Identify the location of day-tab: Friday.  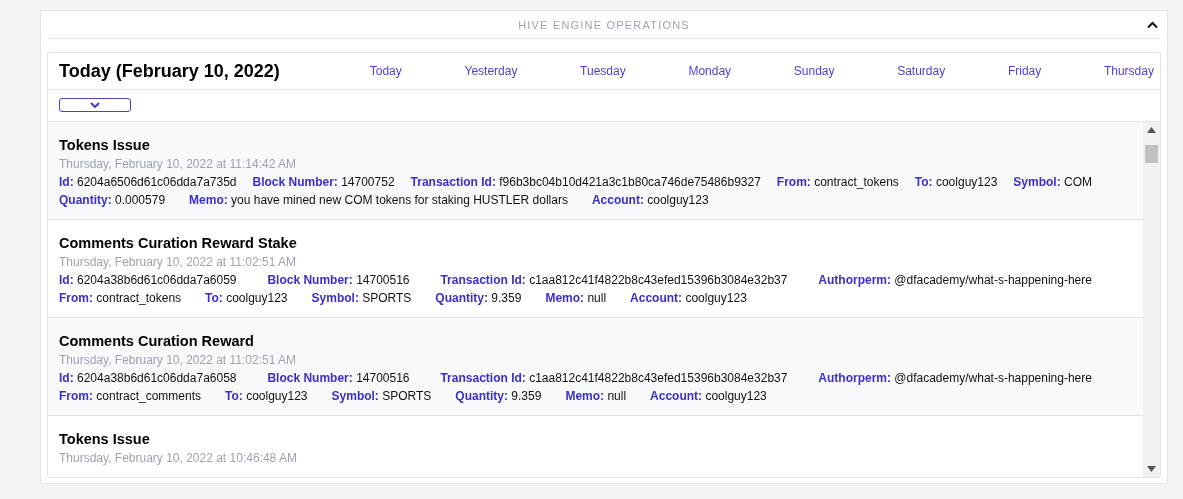
(1024, 71).